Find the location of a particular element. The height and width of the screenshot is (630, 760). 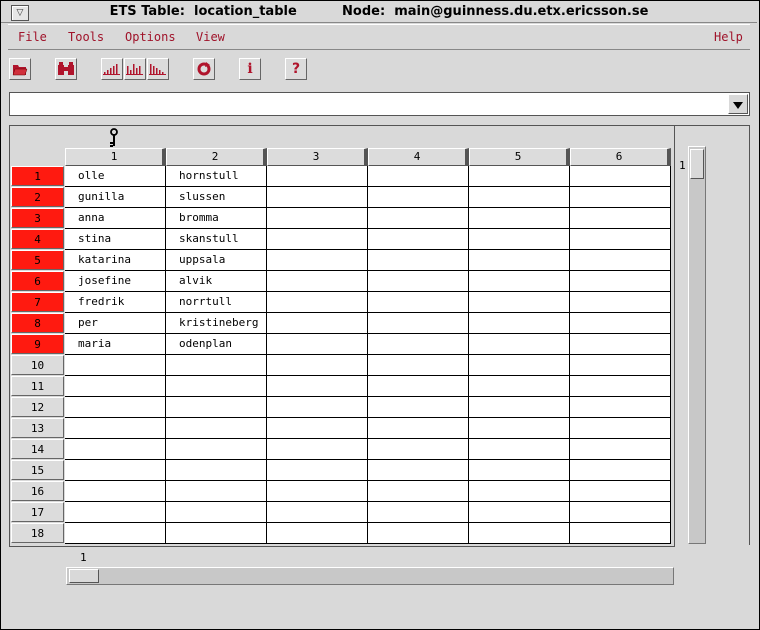

row-header-3: 3 is located at coordinates (37, 218).